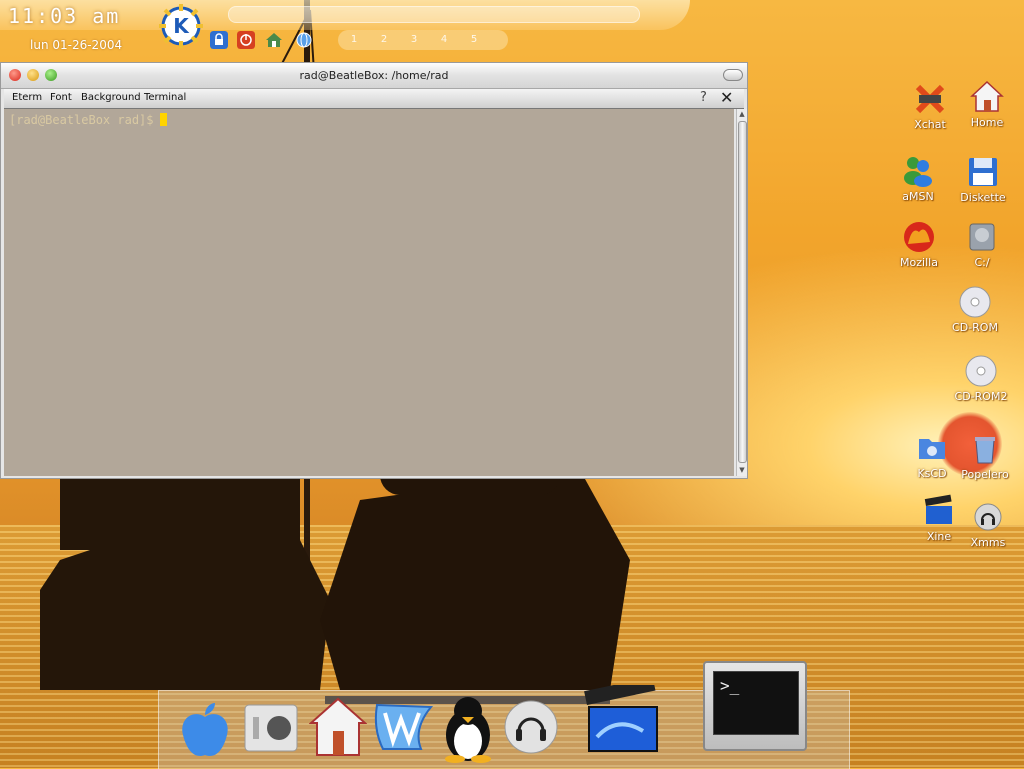  What do you see at coordinates (988, 542) in the screenshot?
I see `desktop-icon-label: Xmms` at bounding box center [988, 542].